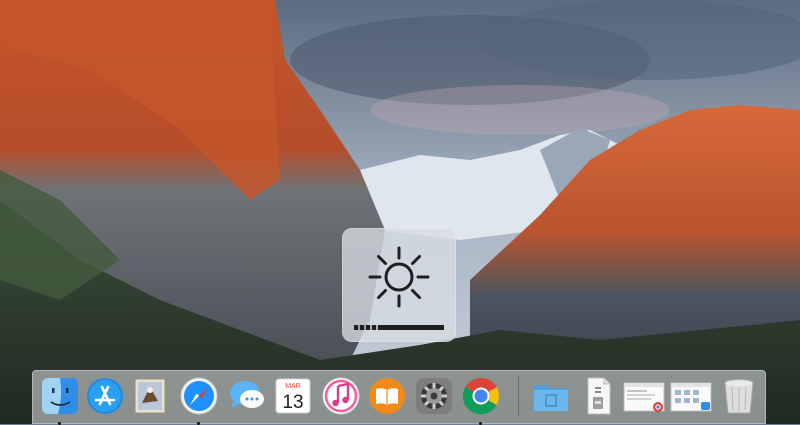 The image size is (800, 425). I want to click on calendar-month: MAR, so click(293, 386).